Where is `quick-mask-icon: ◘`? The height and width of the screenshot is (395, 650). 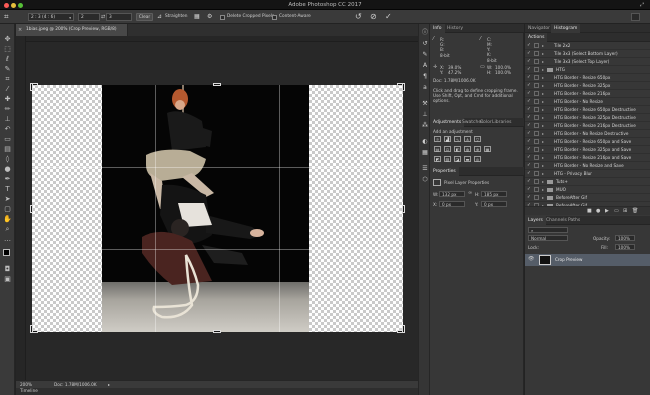
quick-mask-icon: ◘ is located at coordinates (7, 269).